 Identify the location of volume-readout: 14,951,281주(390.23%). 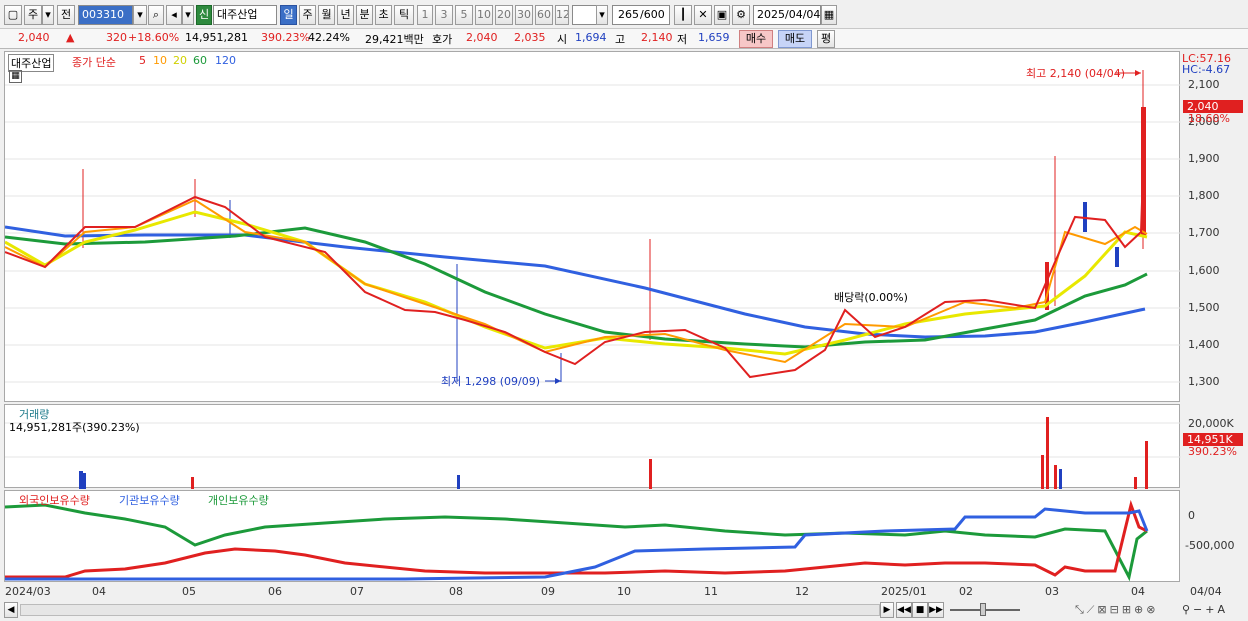
(74, 427).